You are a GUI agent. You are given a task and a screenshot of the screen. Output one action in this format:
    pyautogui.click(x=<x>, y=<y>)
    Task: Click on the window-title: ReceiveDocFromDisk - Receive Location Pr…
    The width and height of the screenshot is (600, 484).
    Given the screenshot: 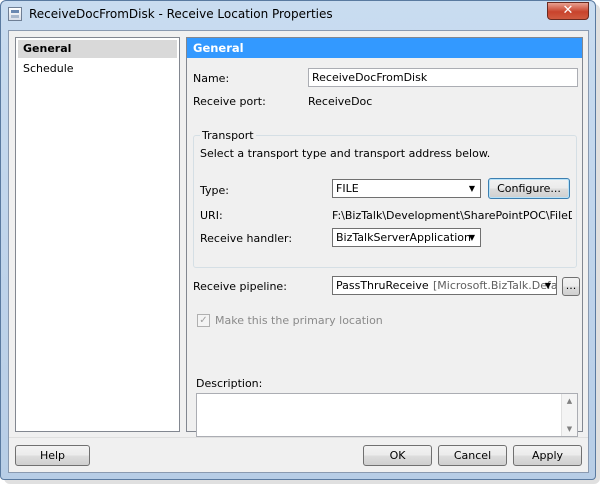 What is the action you would take?
    pyautogui.click(x=181, y=14)
    